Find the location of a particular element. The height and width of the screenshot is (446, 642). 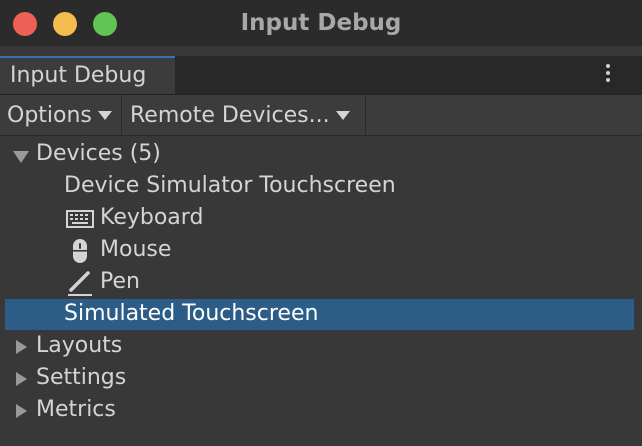

tree-item-device-simulator-touchscreen: Device Simulator Touchscreen is located at coordinates (319, 186).